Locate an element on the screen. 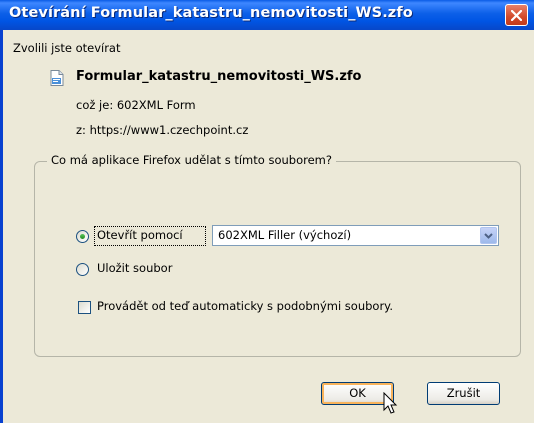  open-with-radio is located at coordinates (82, 236).